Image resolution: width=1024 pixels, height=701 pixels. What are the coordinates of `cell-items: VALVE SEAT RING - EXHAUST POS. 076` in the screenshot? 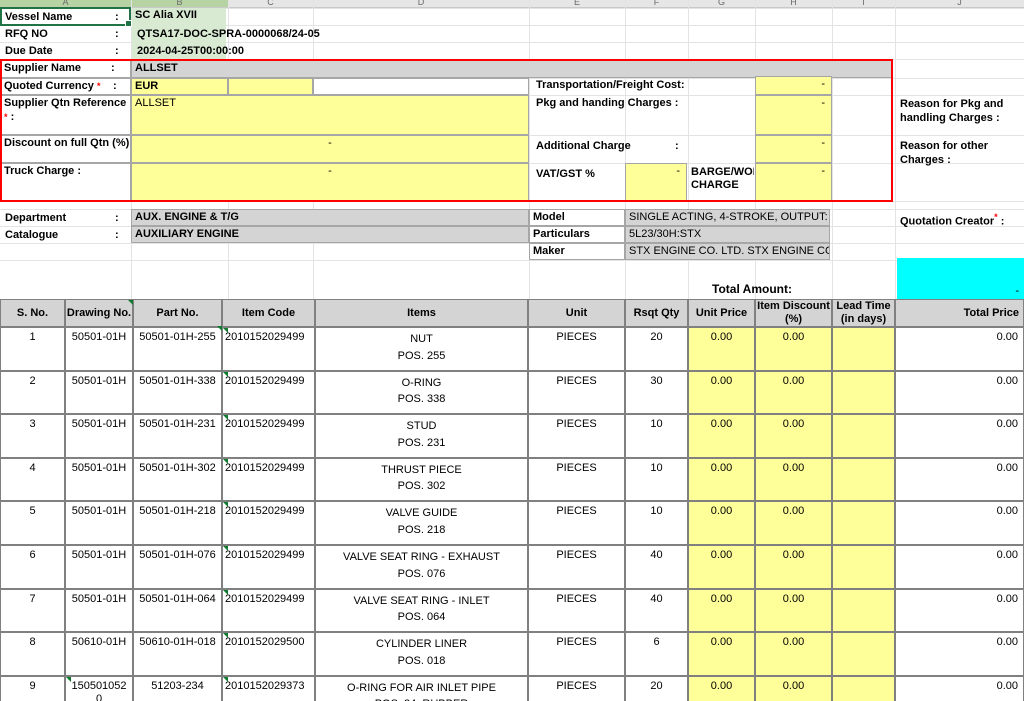 It's located at (421, 567).